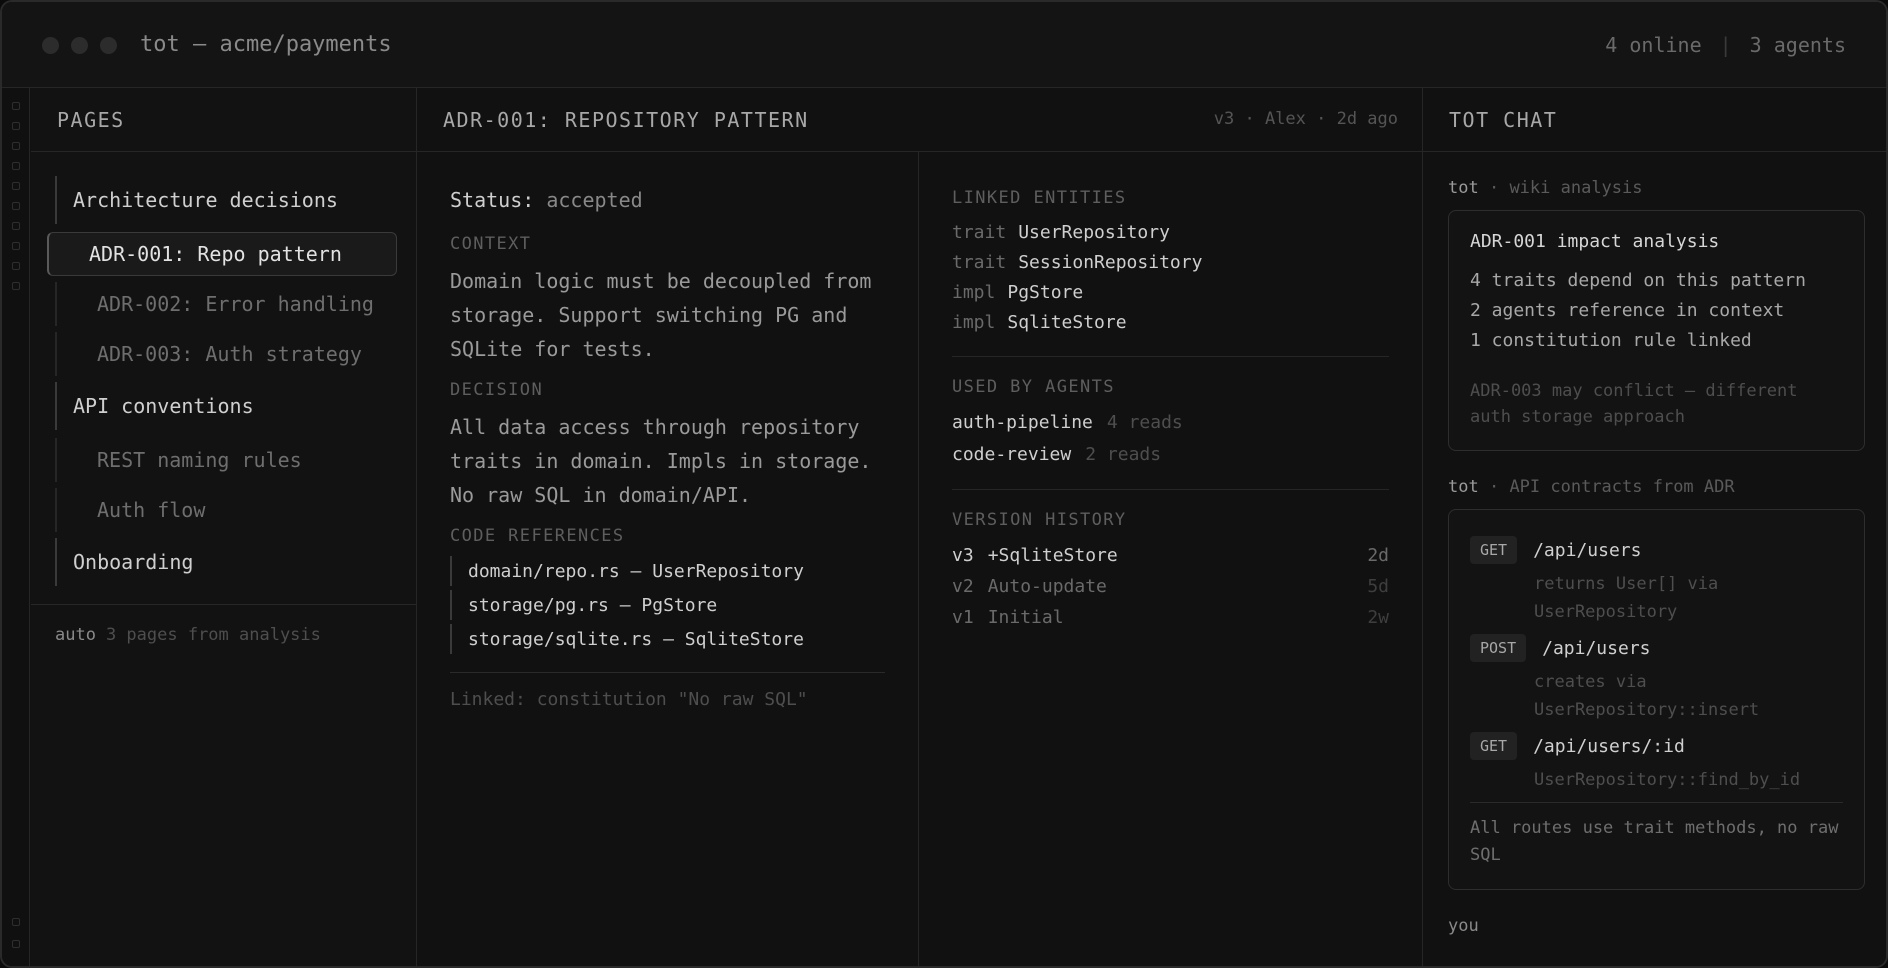 Image resolution: width=1888 pixels, height=968 pixels. I want to click on card-footer: All routes use trait methods, no raw SQL, so click(1654, 841).